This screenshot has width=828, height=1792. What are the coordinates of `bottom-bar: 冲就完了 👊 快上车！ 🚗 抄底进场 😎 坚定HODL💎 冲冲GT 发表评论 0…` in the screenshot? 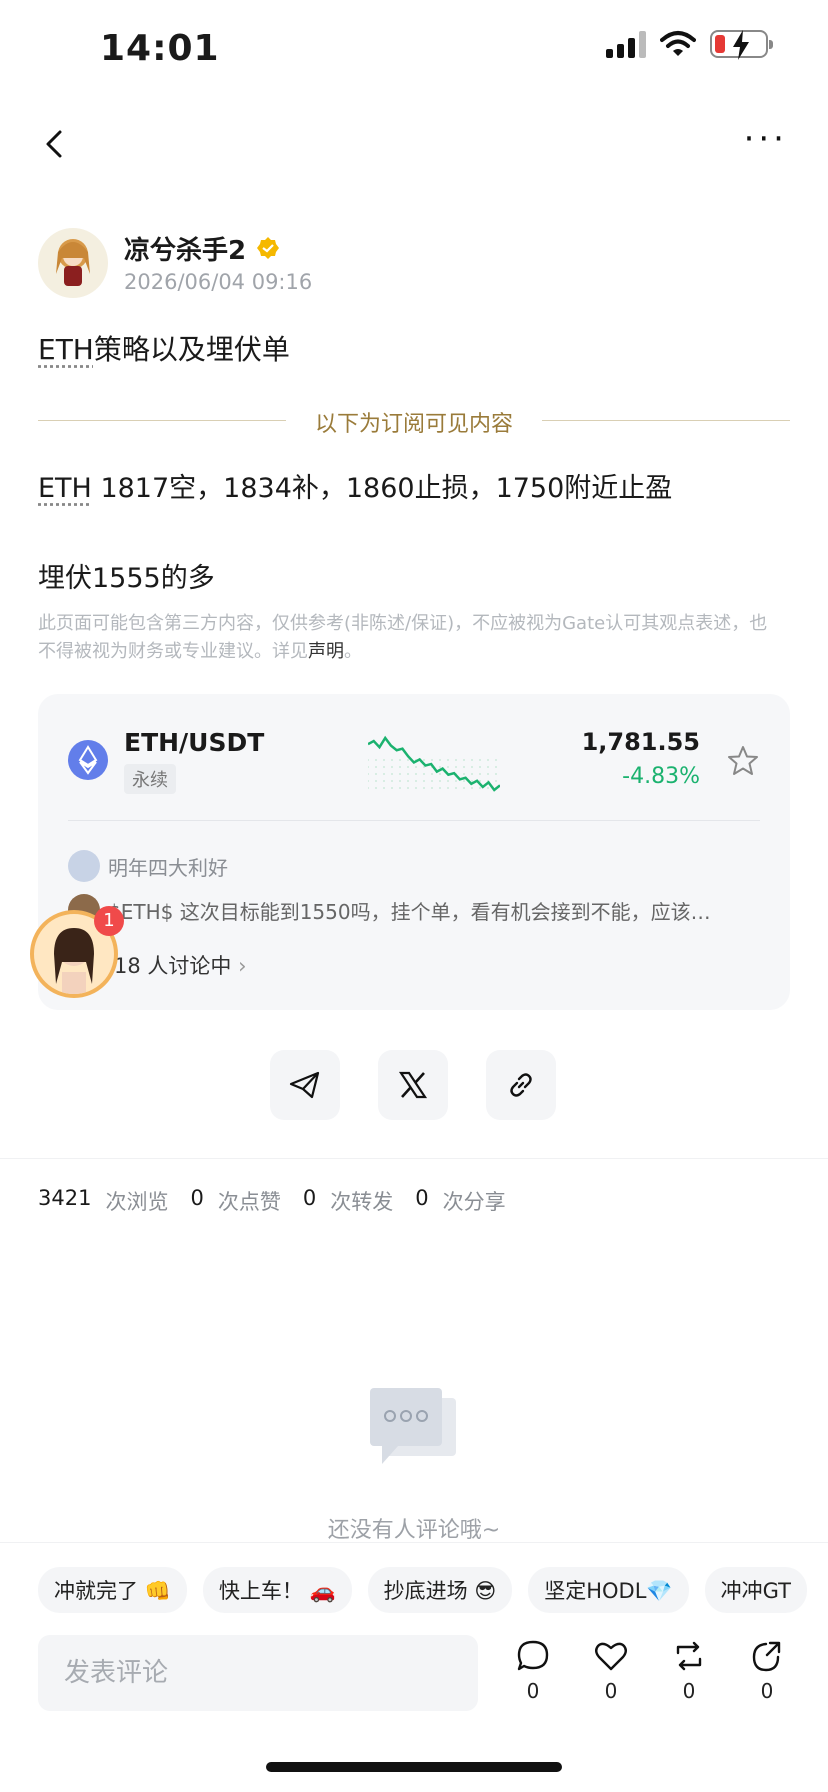 It's located at (414, 1667).